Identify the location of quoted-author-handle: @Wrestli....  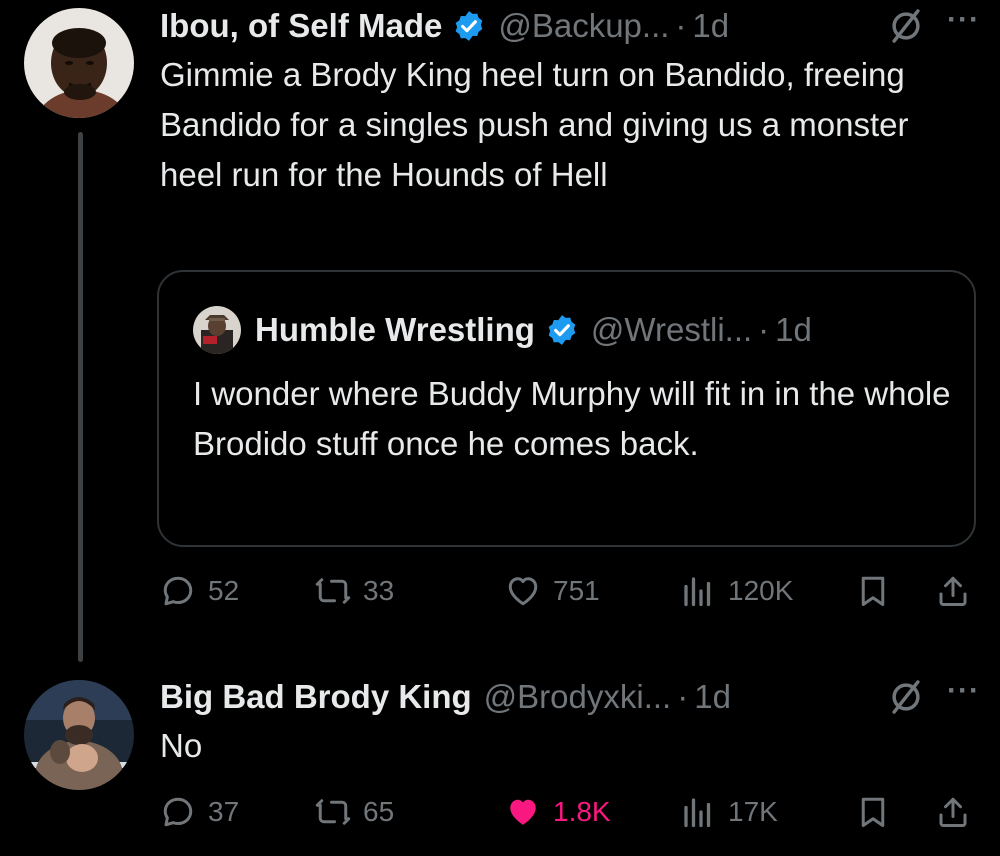
(671, 330).